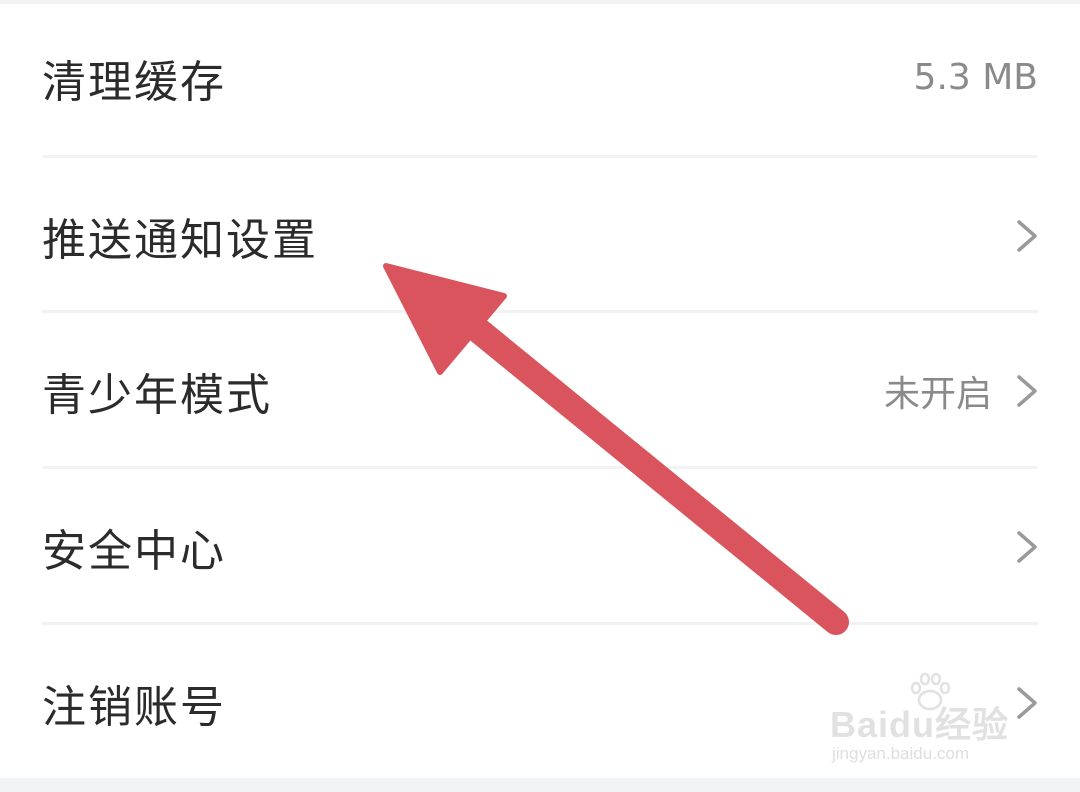 The width and height of the screenshot is (1080, 792). Describe the element at coordinates (901, 753) in the screenshot. I see `watermark-url: jingyan.baidu.com` at that location.